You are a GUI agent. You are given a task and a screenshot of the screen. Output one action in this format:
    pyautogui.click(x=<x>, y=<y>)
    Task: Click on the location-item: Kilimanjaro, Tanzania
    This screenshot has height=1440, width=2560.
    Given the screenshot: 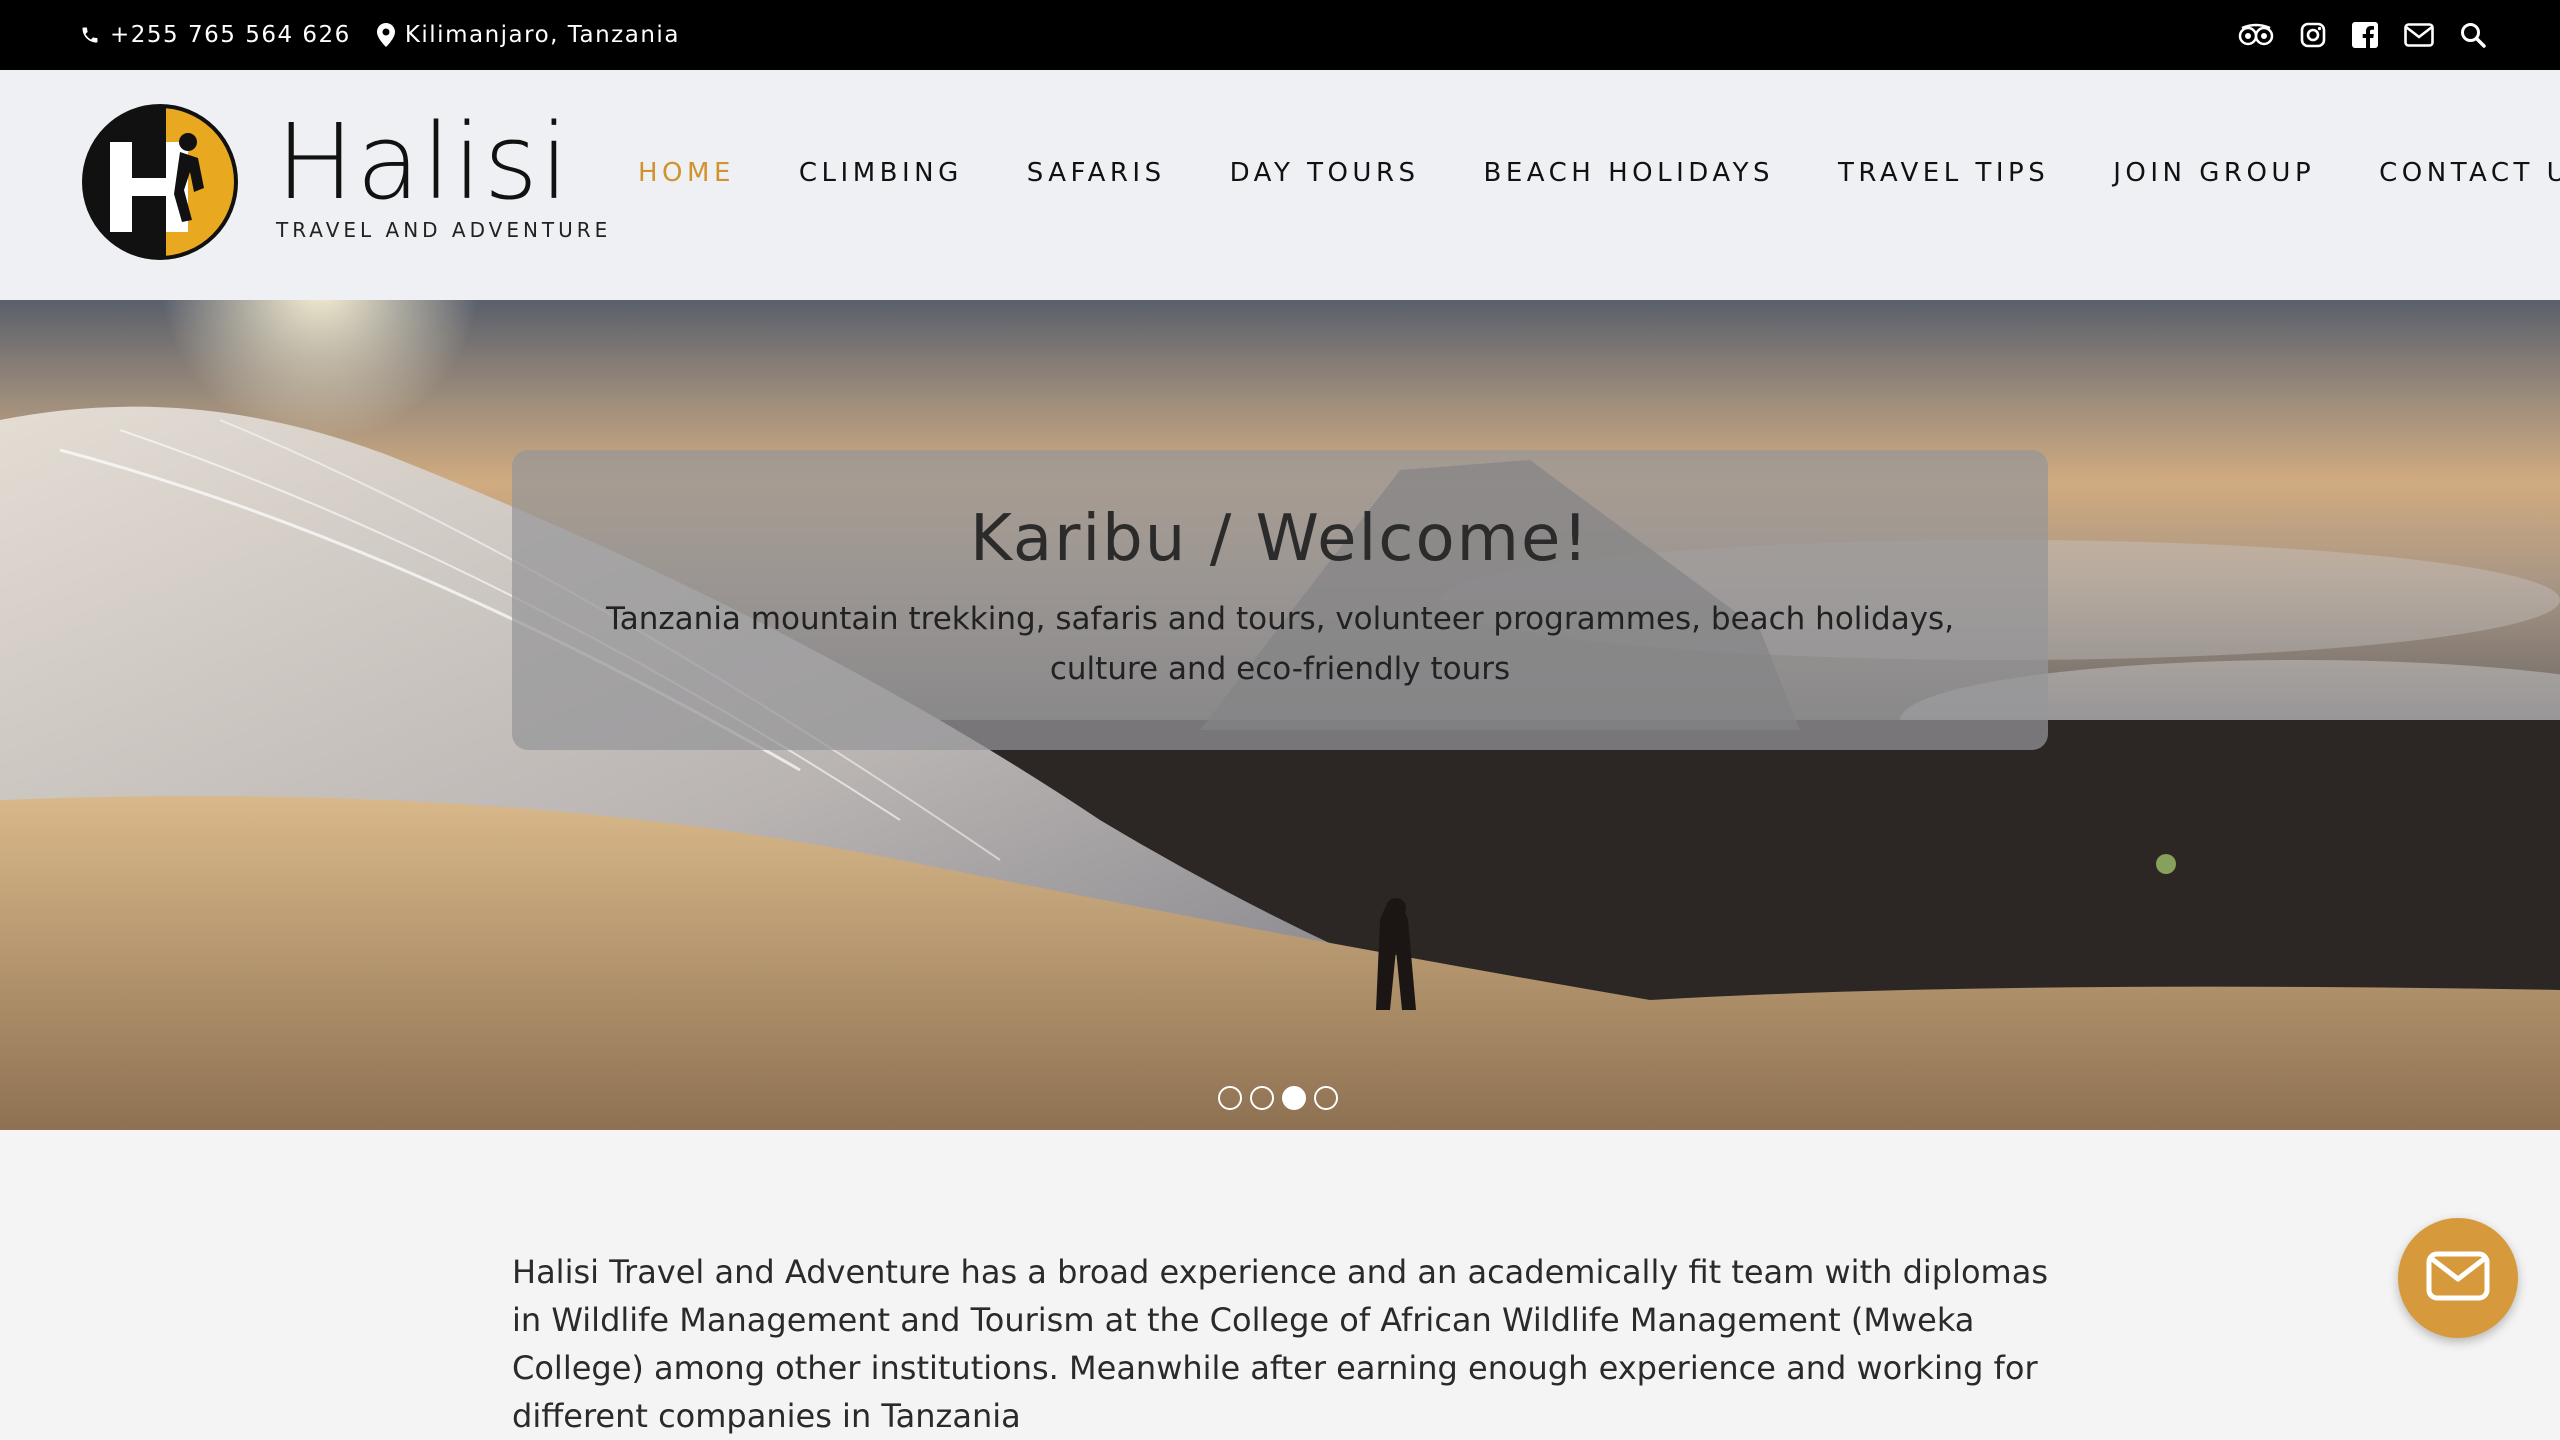 What is the action you would take?
    pyautogui.click(x=528, y=35)
    